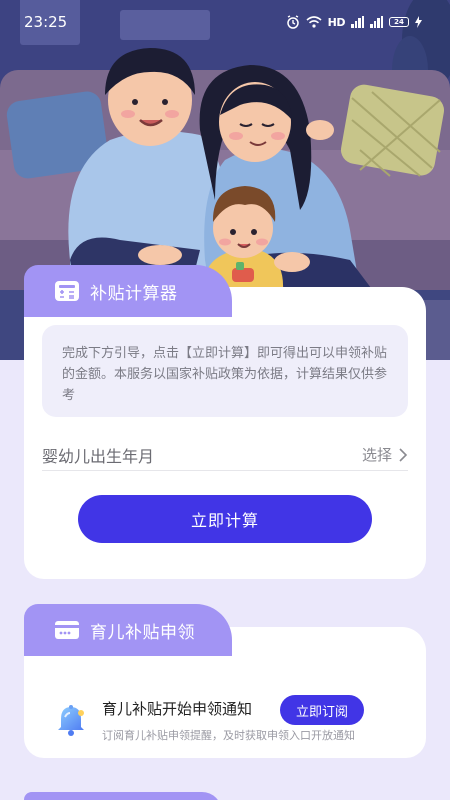 The height and width of the screenshot is (800, 450). What do you see at coordinates (123, 796) in the screenshot?
I see `next-section-tab` at bounding box center [123, 796].